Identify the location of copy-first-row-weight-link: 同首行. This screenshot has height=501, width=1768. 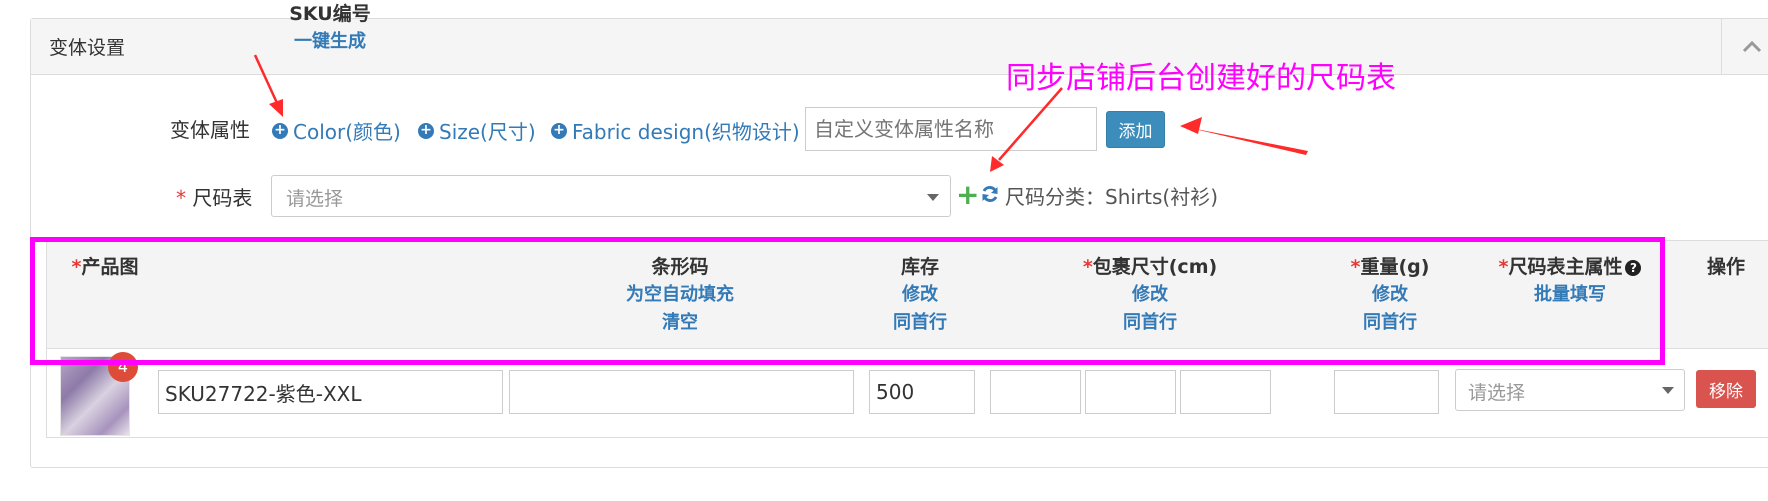
(1390, 323).